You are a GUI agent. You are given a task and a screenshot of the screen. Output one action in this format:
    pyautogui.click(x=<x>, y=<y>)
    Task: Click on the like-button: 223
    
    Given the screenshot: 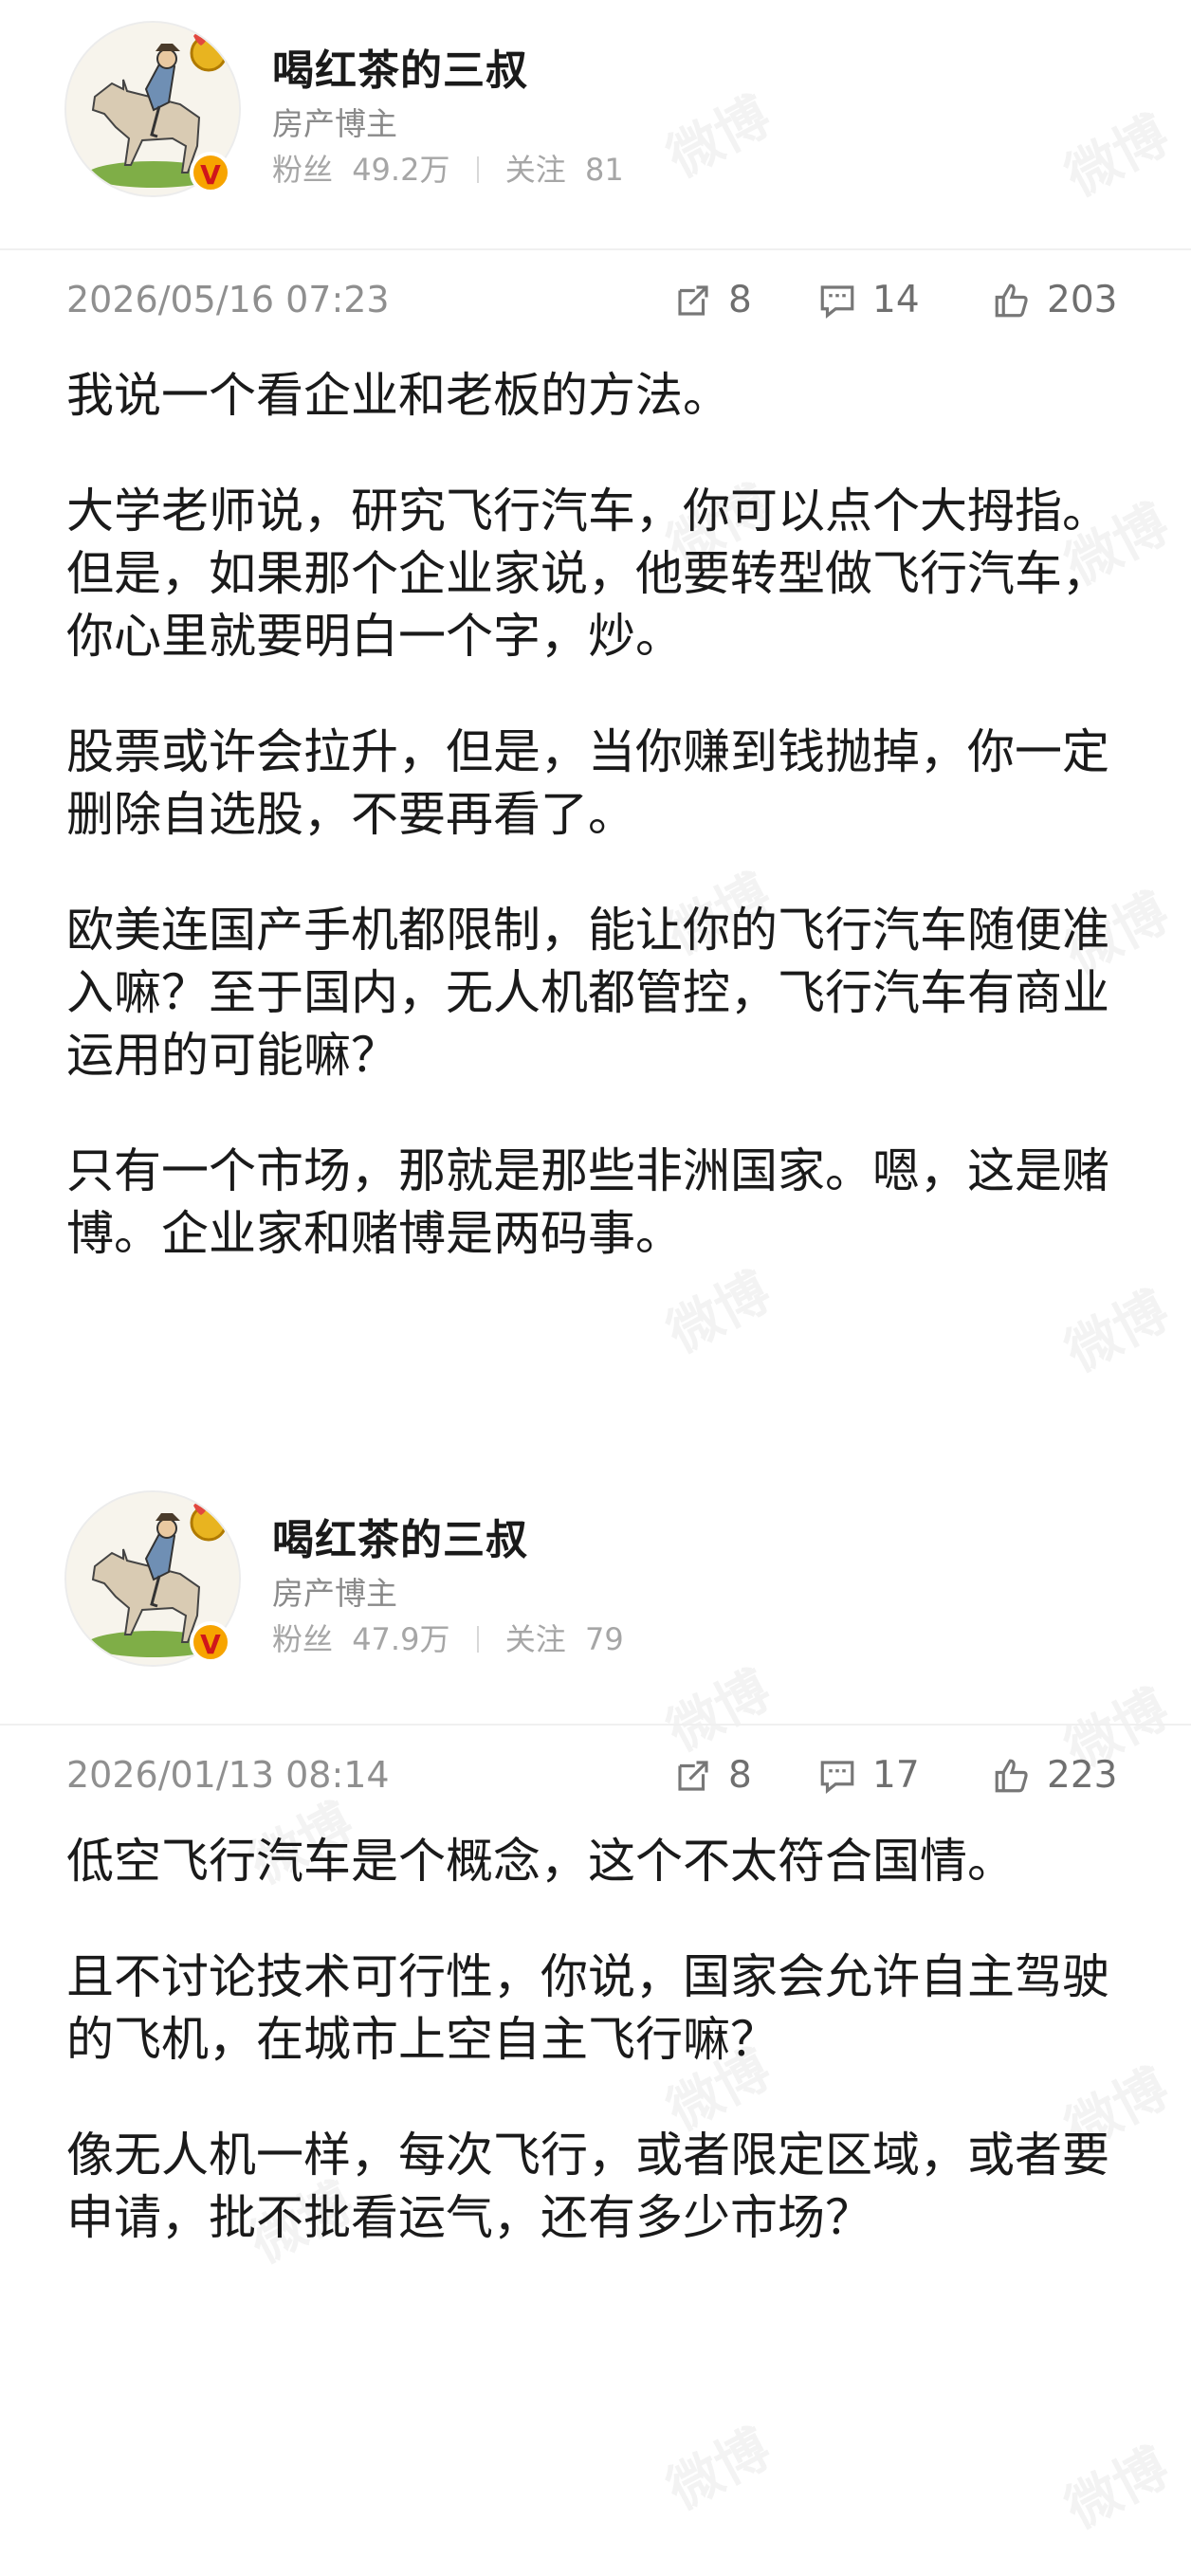 What is the action you would take?
    pyautogui.click(x=1054, y=1775)
    